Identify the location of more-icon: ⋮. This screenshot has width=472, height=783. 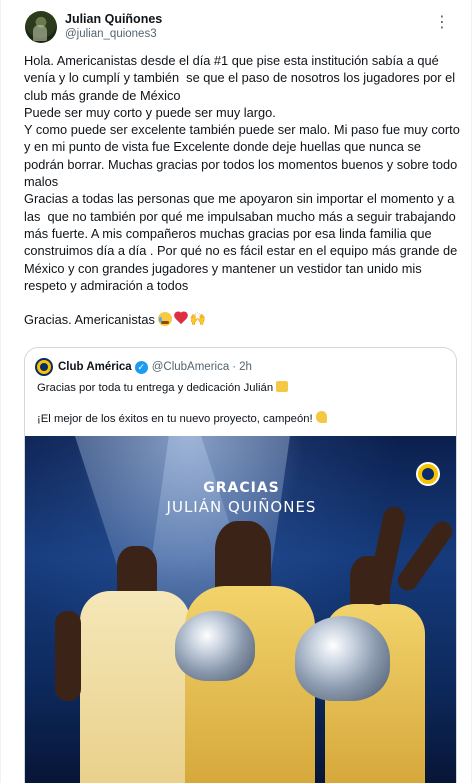
(442, 22).